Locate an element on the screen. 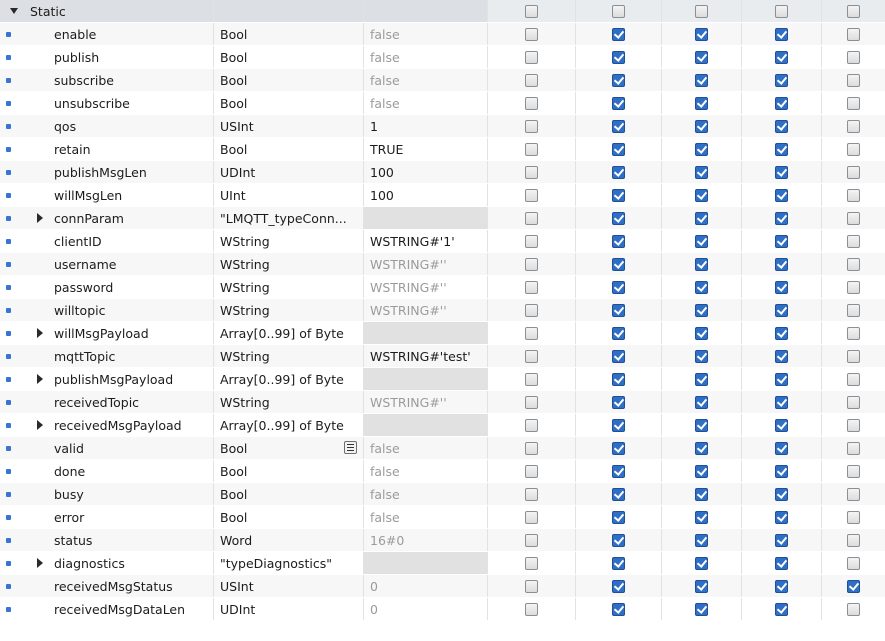 The image size is (885, 641). table-row: clientID WString WSTRING#'1' is located at coordinates (442, 241).